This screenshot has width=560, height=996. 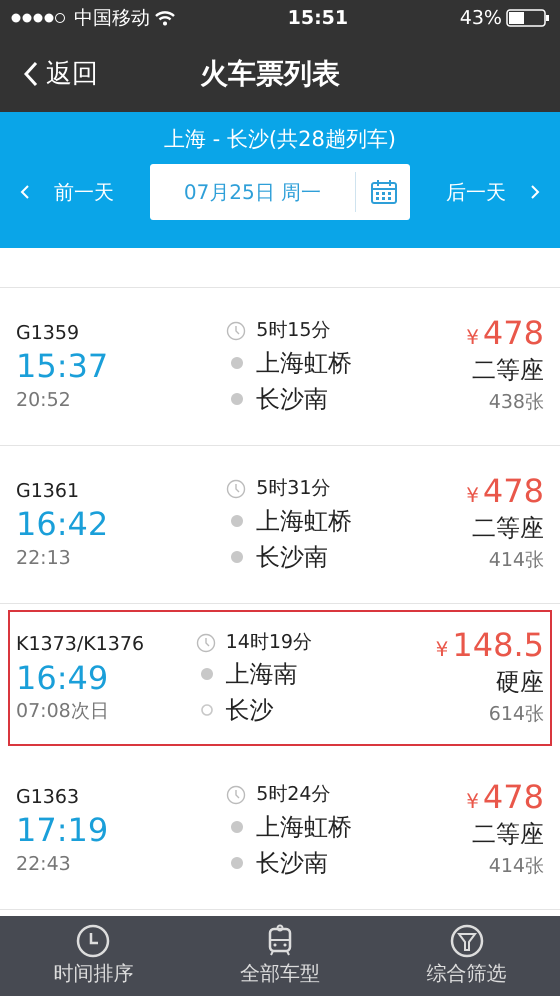 I want to click on filter-icon, so click(x=467, y=941).